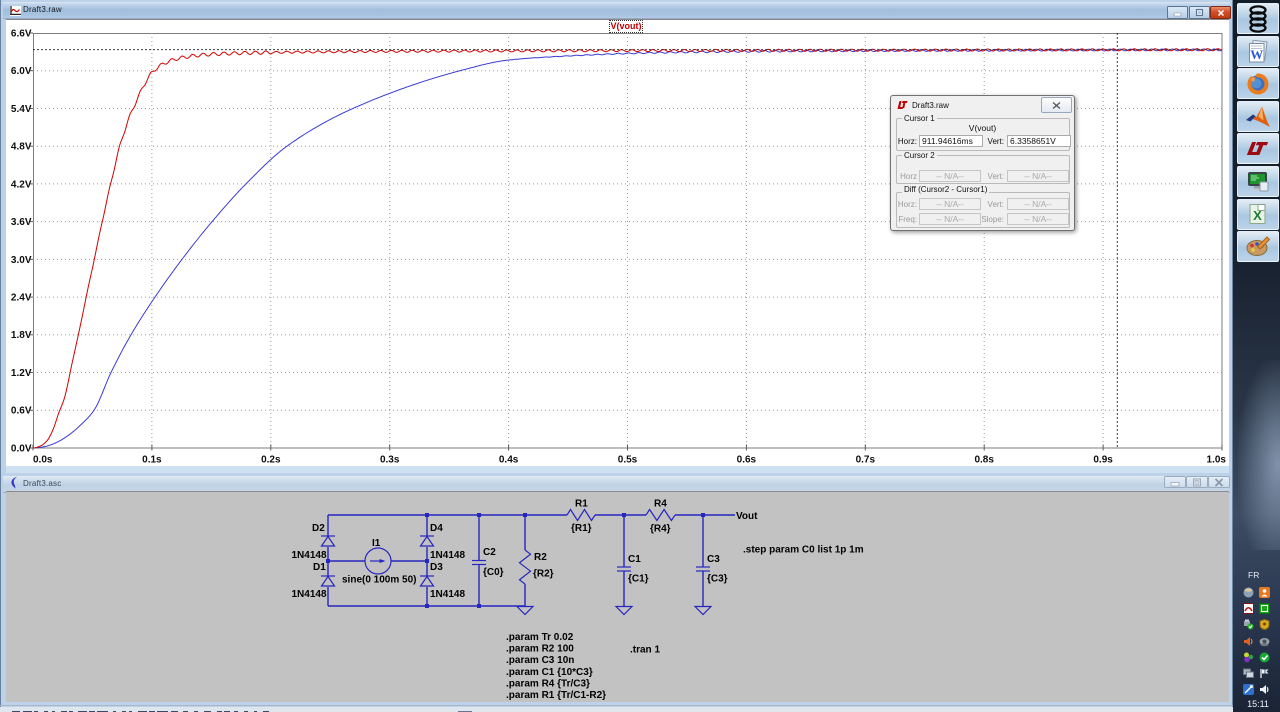 Image resolution: width=1280 pixels, height=712 pixels. Describe the element at coordinates (747, 460) in the screenshot. I see `svg-text: 0.6s` at that location.